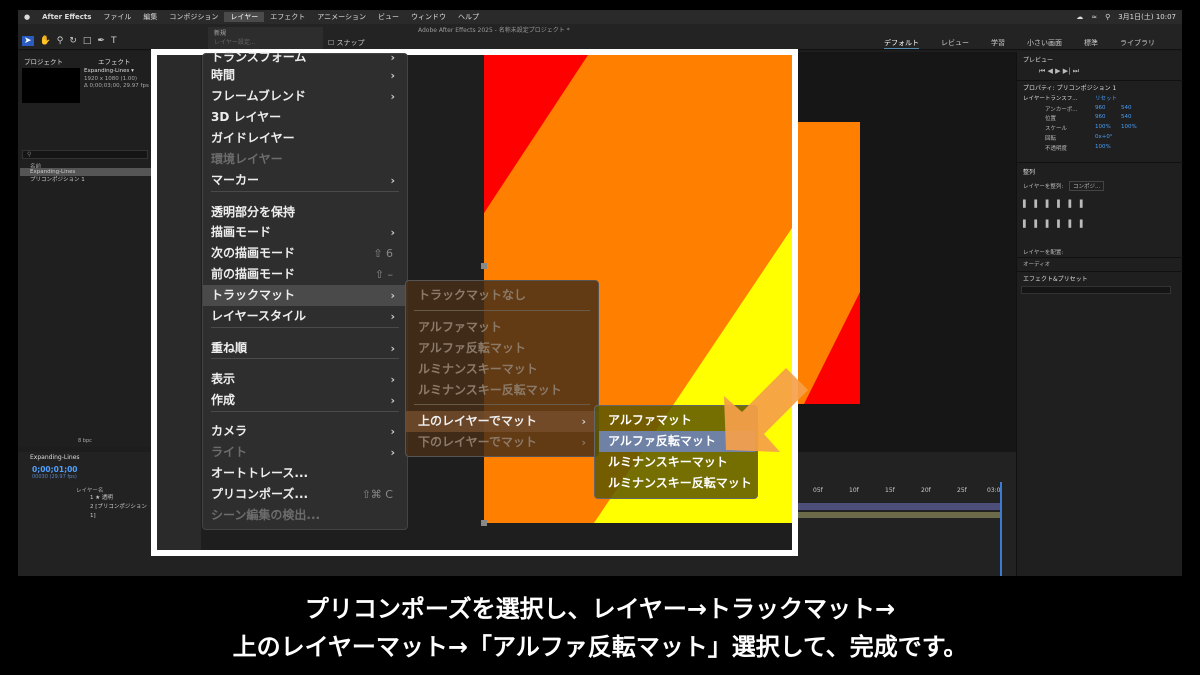 The width and height of the screenshot is (1200, 675). Describe the element at coordinates (1055, 278) in the screenshot. I see `effects-presets-title: エフェクト&プリセット` at that location.